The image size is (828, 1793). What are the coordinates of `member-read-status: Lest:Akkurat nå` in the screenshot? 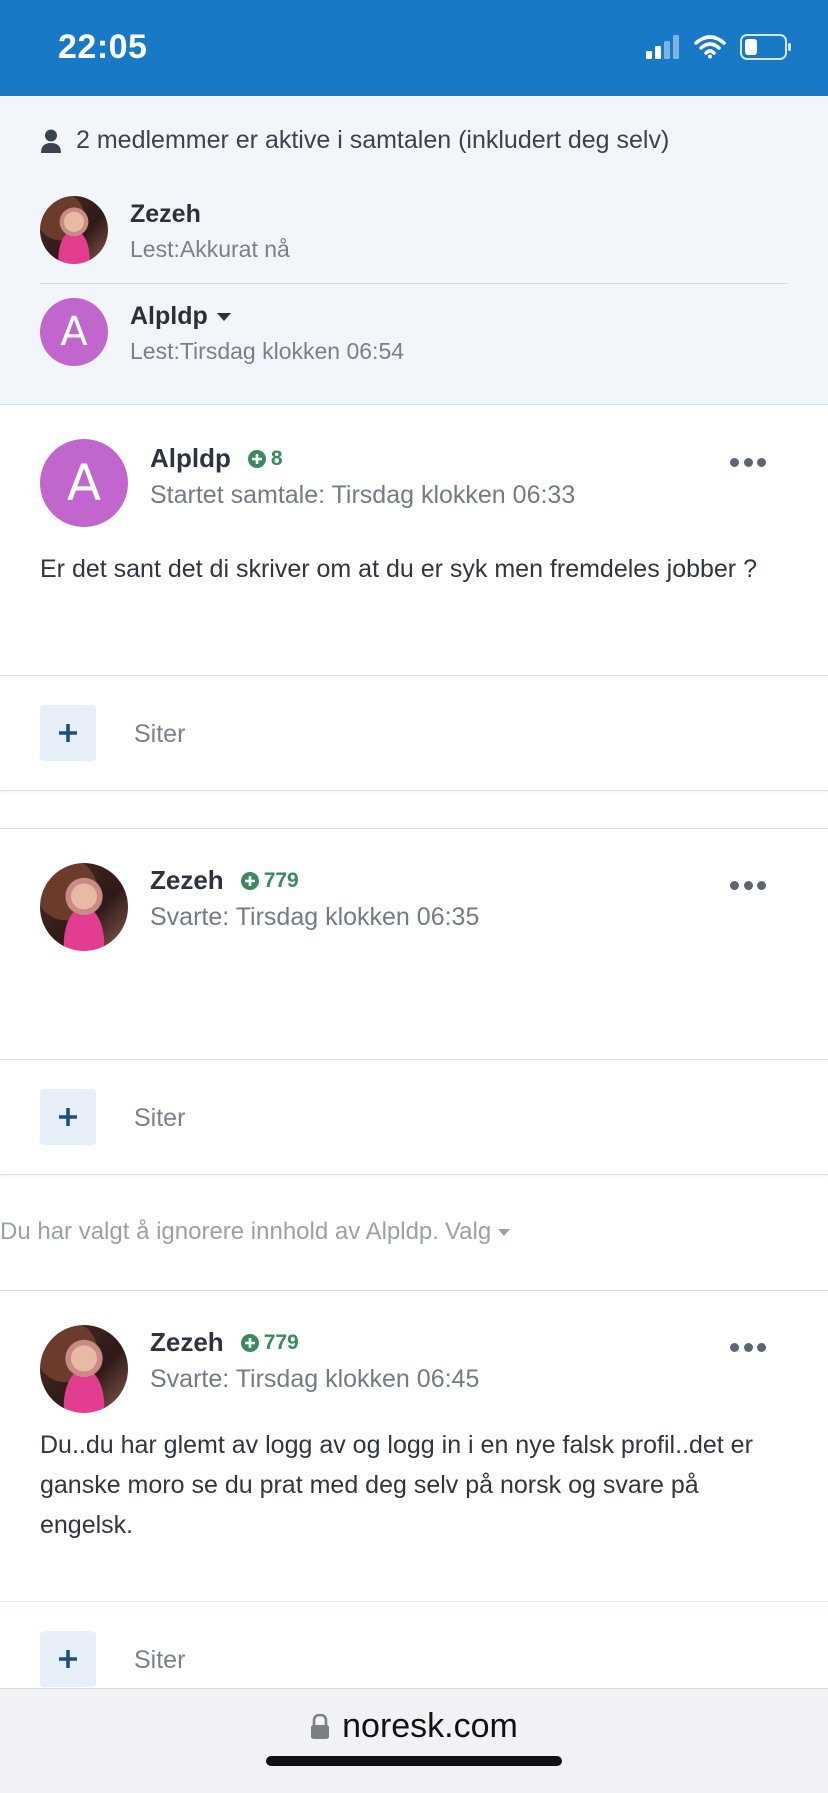 It's located at (210, 249).